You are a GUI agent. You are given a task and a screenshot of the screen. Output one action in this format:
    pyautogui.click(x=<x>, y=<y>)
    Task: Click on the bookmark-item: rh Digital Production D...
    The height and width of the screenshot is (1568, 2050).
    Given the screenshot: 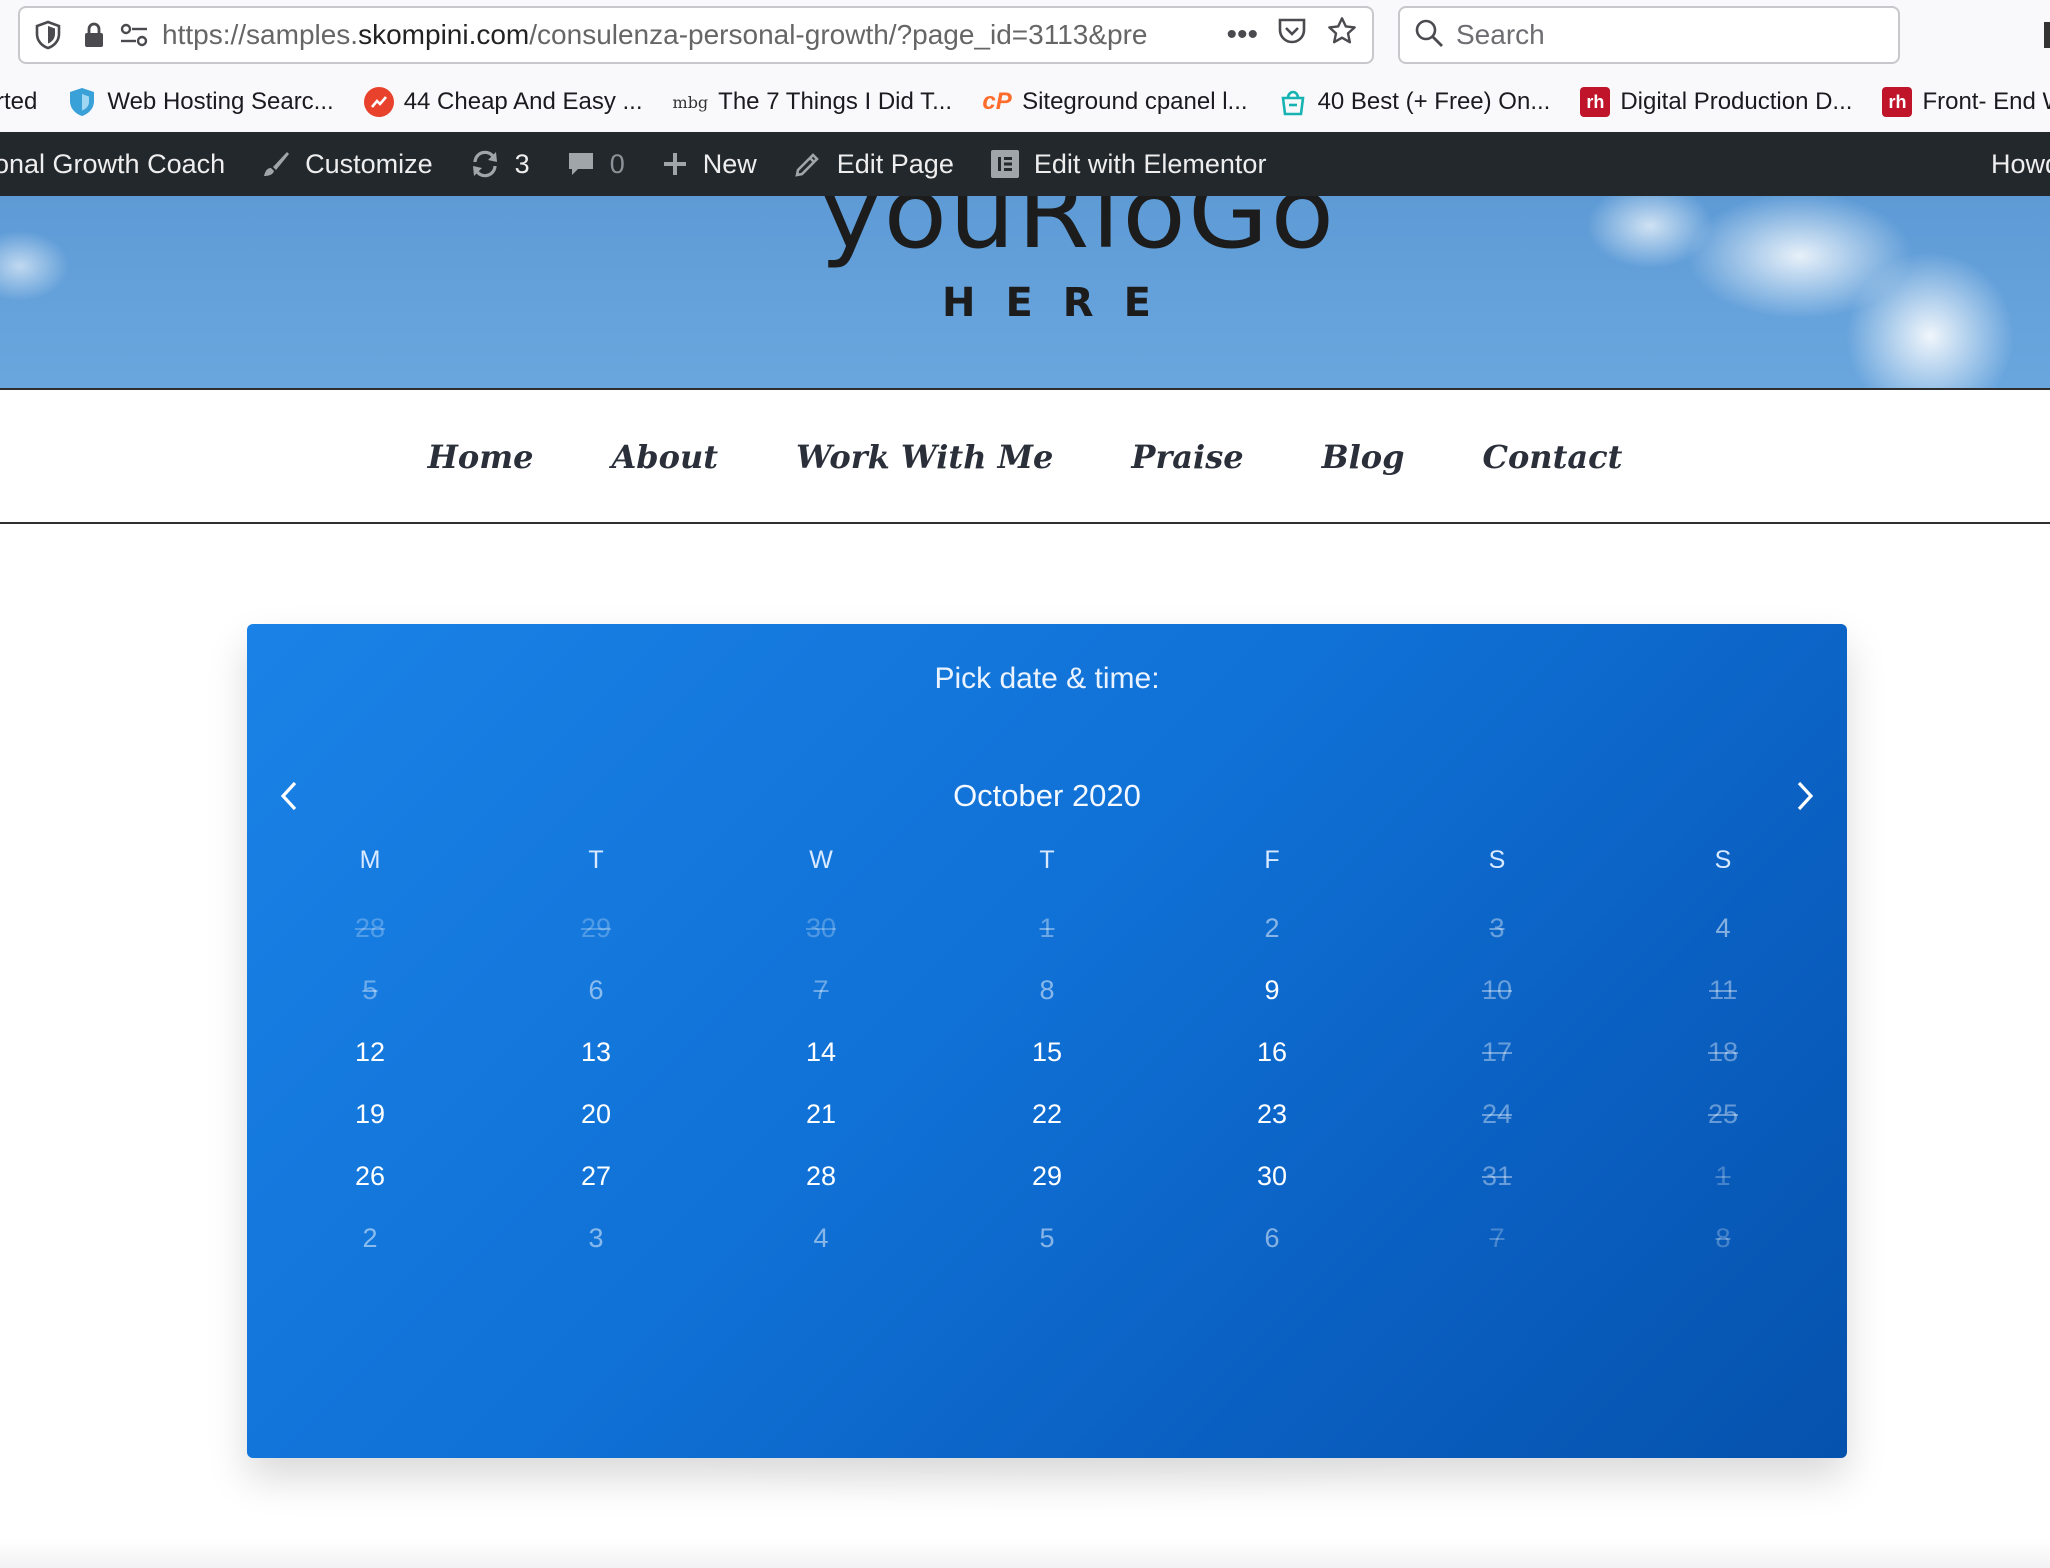 What is the action you would take?
    pyautogui.click(x=1716, y=102)
    